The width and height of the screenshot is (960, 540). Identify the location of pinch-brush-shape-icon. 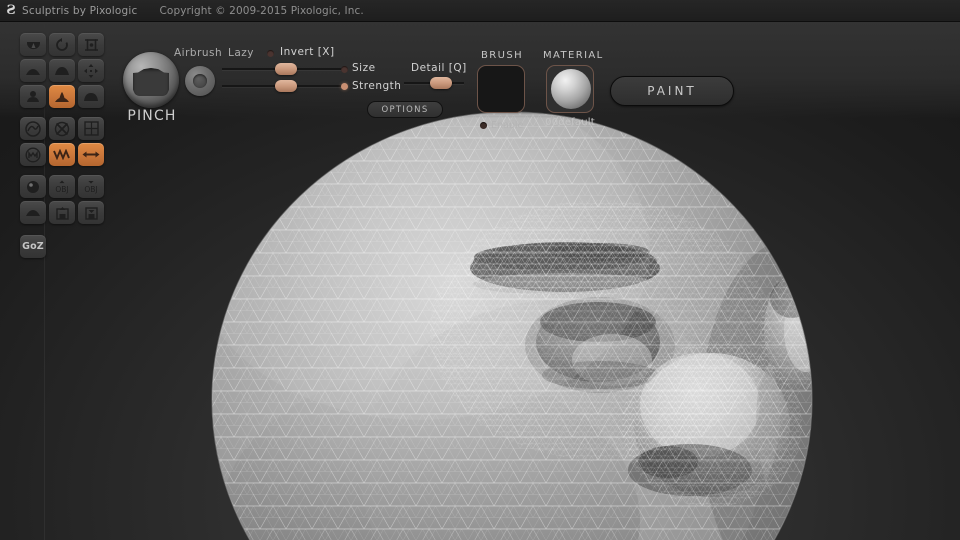
(151, 82).